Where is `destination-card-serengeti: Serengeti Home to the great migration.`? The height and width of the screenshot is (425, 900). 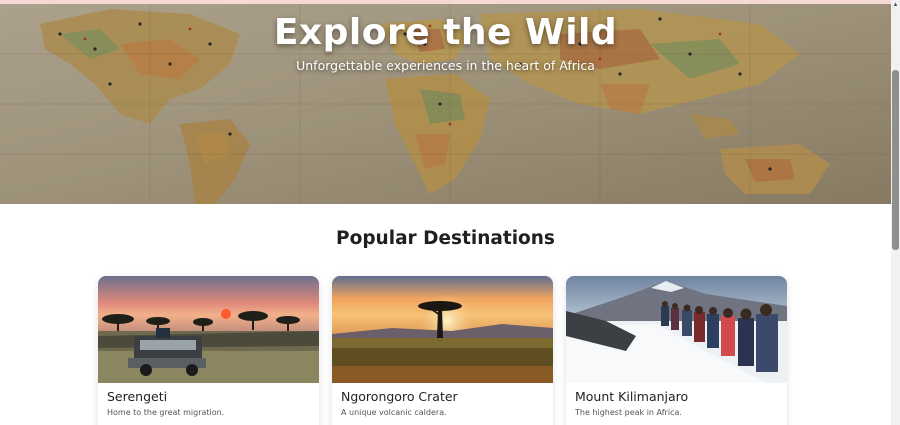 destination-card-serengeti: Serengeti Home to the great migration. is located at coordinates (208, 350).